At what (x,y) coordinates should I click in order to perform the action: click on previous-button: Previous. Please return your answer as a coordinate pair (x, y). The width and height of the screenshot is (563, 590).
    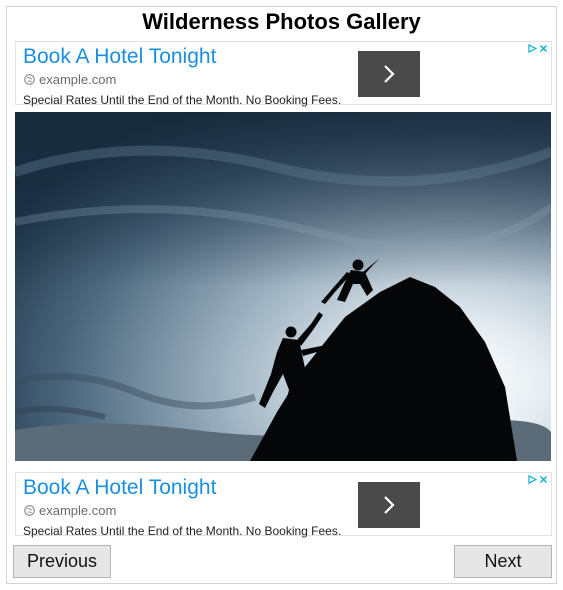
    Looking at the image, I should click on (62, 561).